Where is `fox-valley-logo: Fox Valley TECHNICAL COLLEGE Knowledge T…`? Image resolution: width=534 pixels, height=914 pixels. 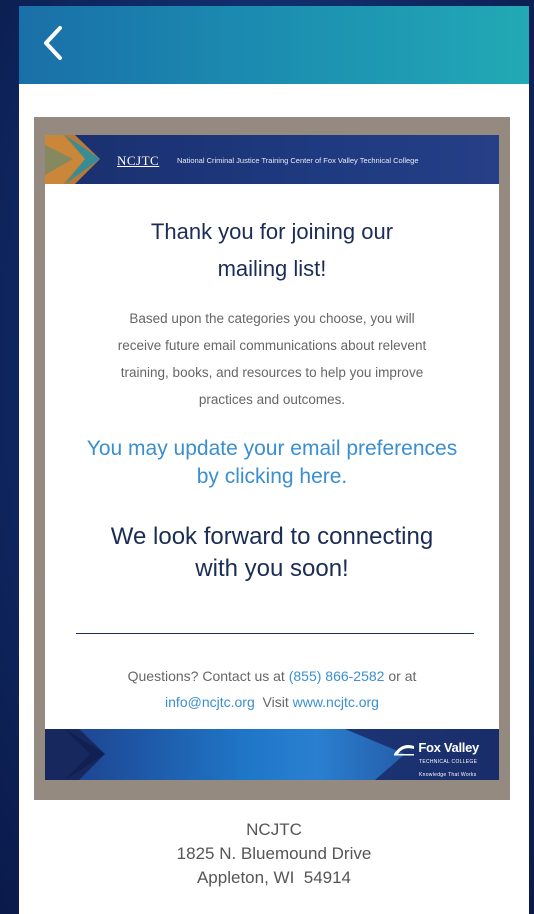 fox-valley-logo: Fox Valley TECHNICAL COLLEGE Knowledge T… is located at coordinates (436, 760).